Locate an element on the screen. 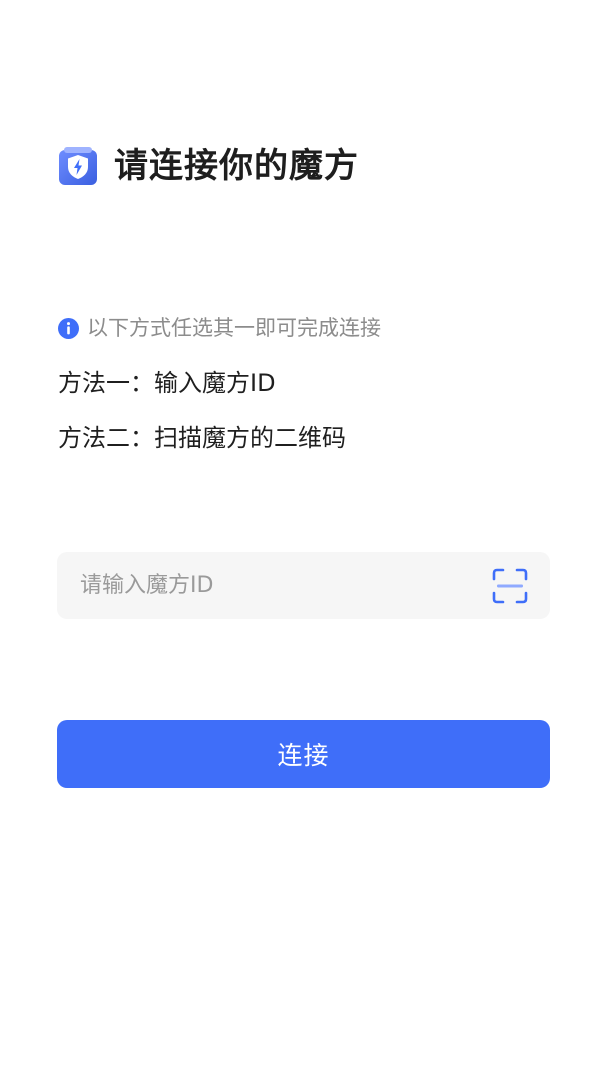  page-title: 请连接你的魔方 is located at coordinates (236, 166).